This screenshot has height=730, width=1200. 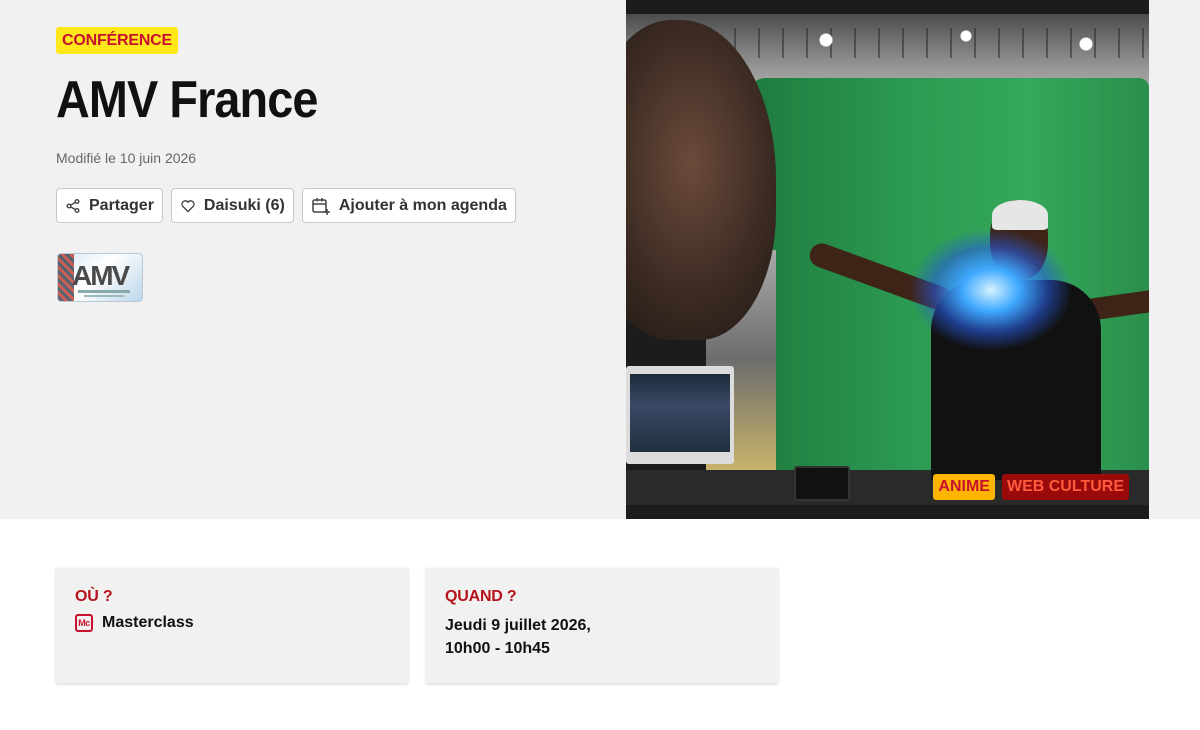 I want to click on where-label: OÙ ?, so click(x=94, y=596).